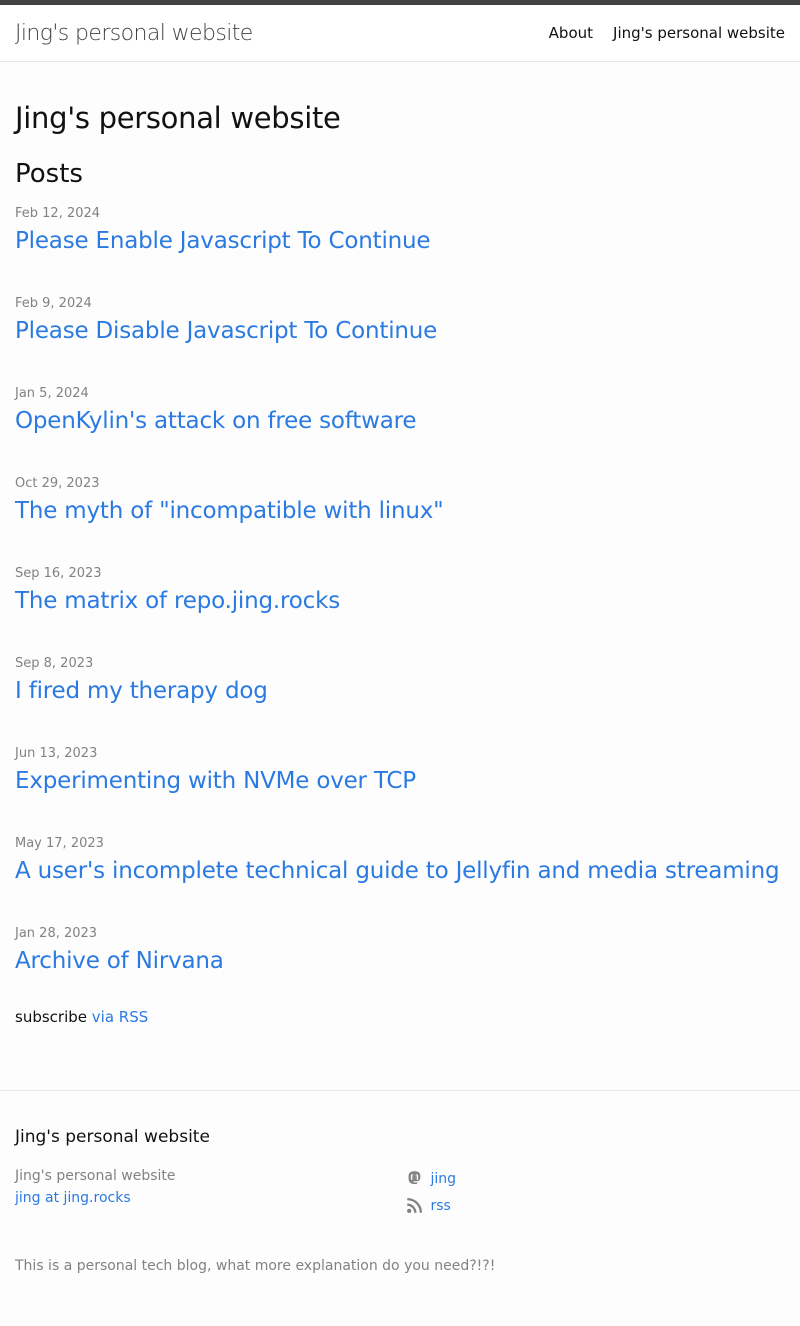 Image resolution: width=800 pixels, height=1326 pixels. What do you see at coordinates (400, 511) in the screenshot?
I see `post-link: The myth of "incompatible with linux"` at bounding box center [400, 511].